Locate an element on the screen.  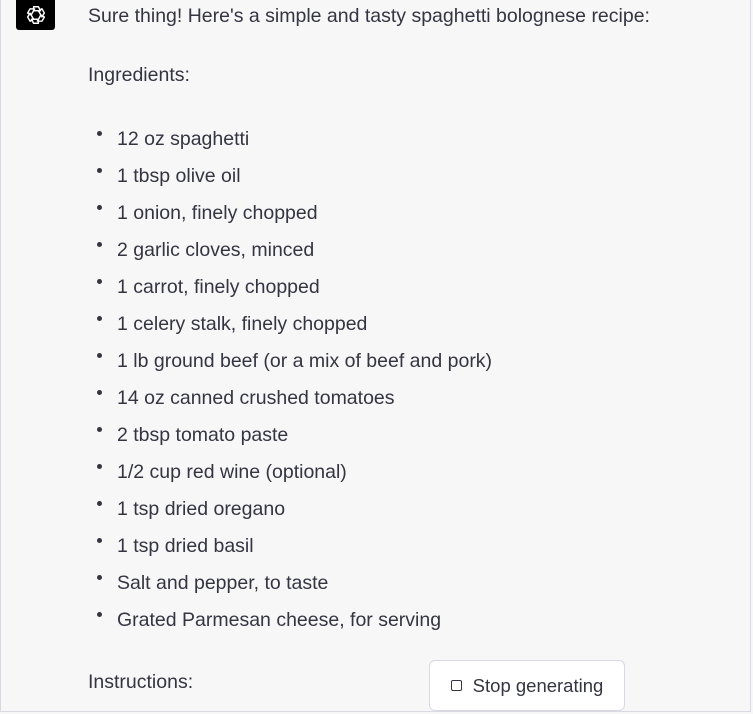
ingredient-text: Salt and pepper, to taste is located at coordinates (223, 583).